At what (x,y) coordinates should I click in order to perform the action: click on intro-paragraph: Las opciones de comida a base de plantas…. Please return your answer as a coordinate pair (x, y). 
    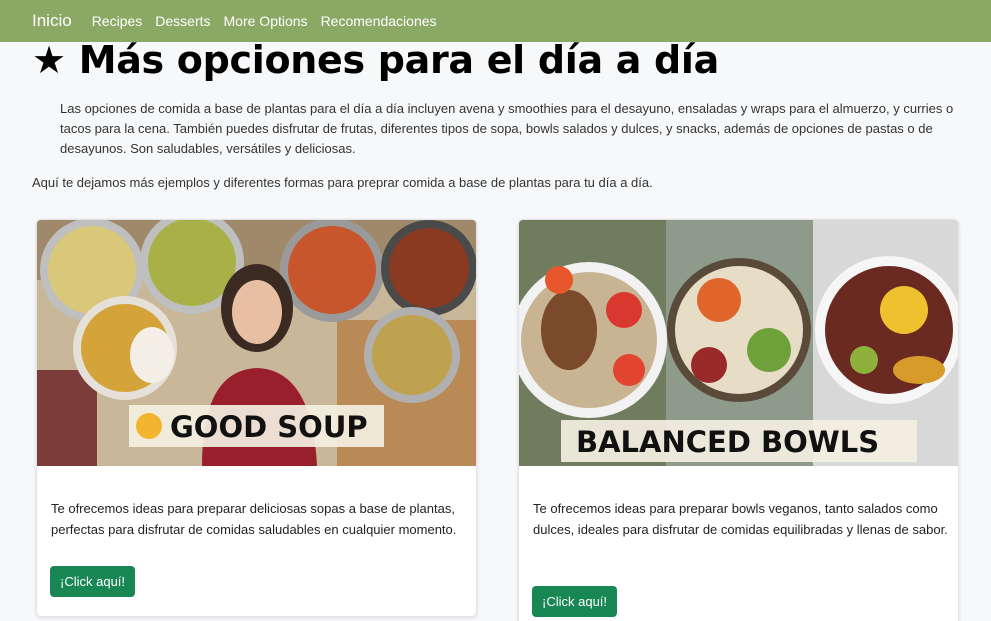
    Looking at the image, I should click on (507, 128).